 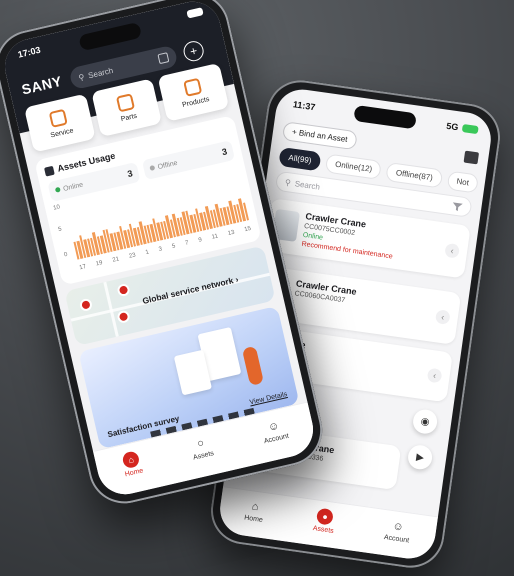 What do you see at coordinates (325, 516) in the screenshot?
I see `assets-icon: ●` at bounding box center [325, 516].